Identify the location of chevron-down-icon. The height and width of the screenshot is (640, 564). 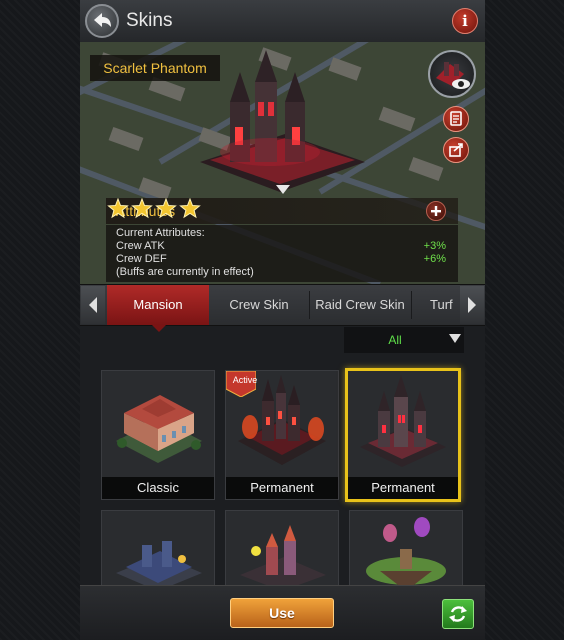
(283, 189).